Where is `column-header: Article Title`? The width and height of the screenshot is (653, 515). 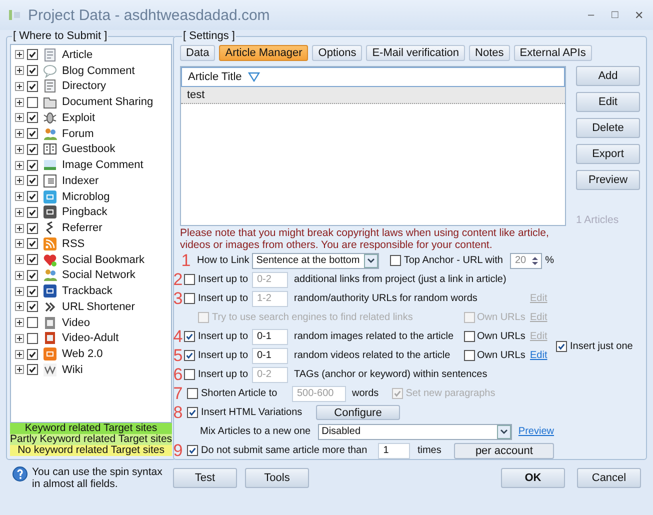
column-header: Article Title is located at coordinates (373, 77).